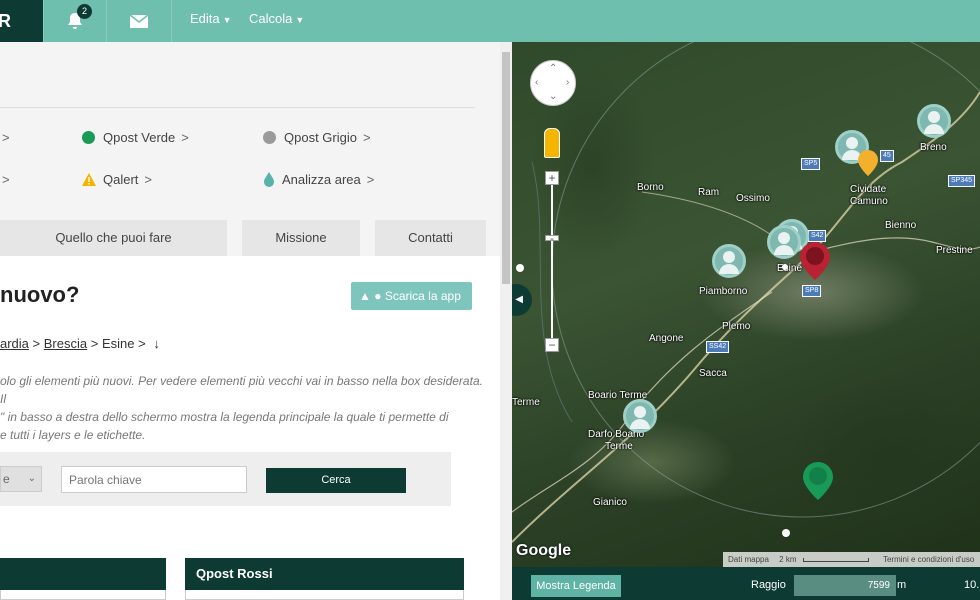 This screenshot has height=600, width=980. I want to click on chevron-left-icon: ◀, so click(519, 299).